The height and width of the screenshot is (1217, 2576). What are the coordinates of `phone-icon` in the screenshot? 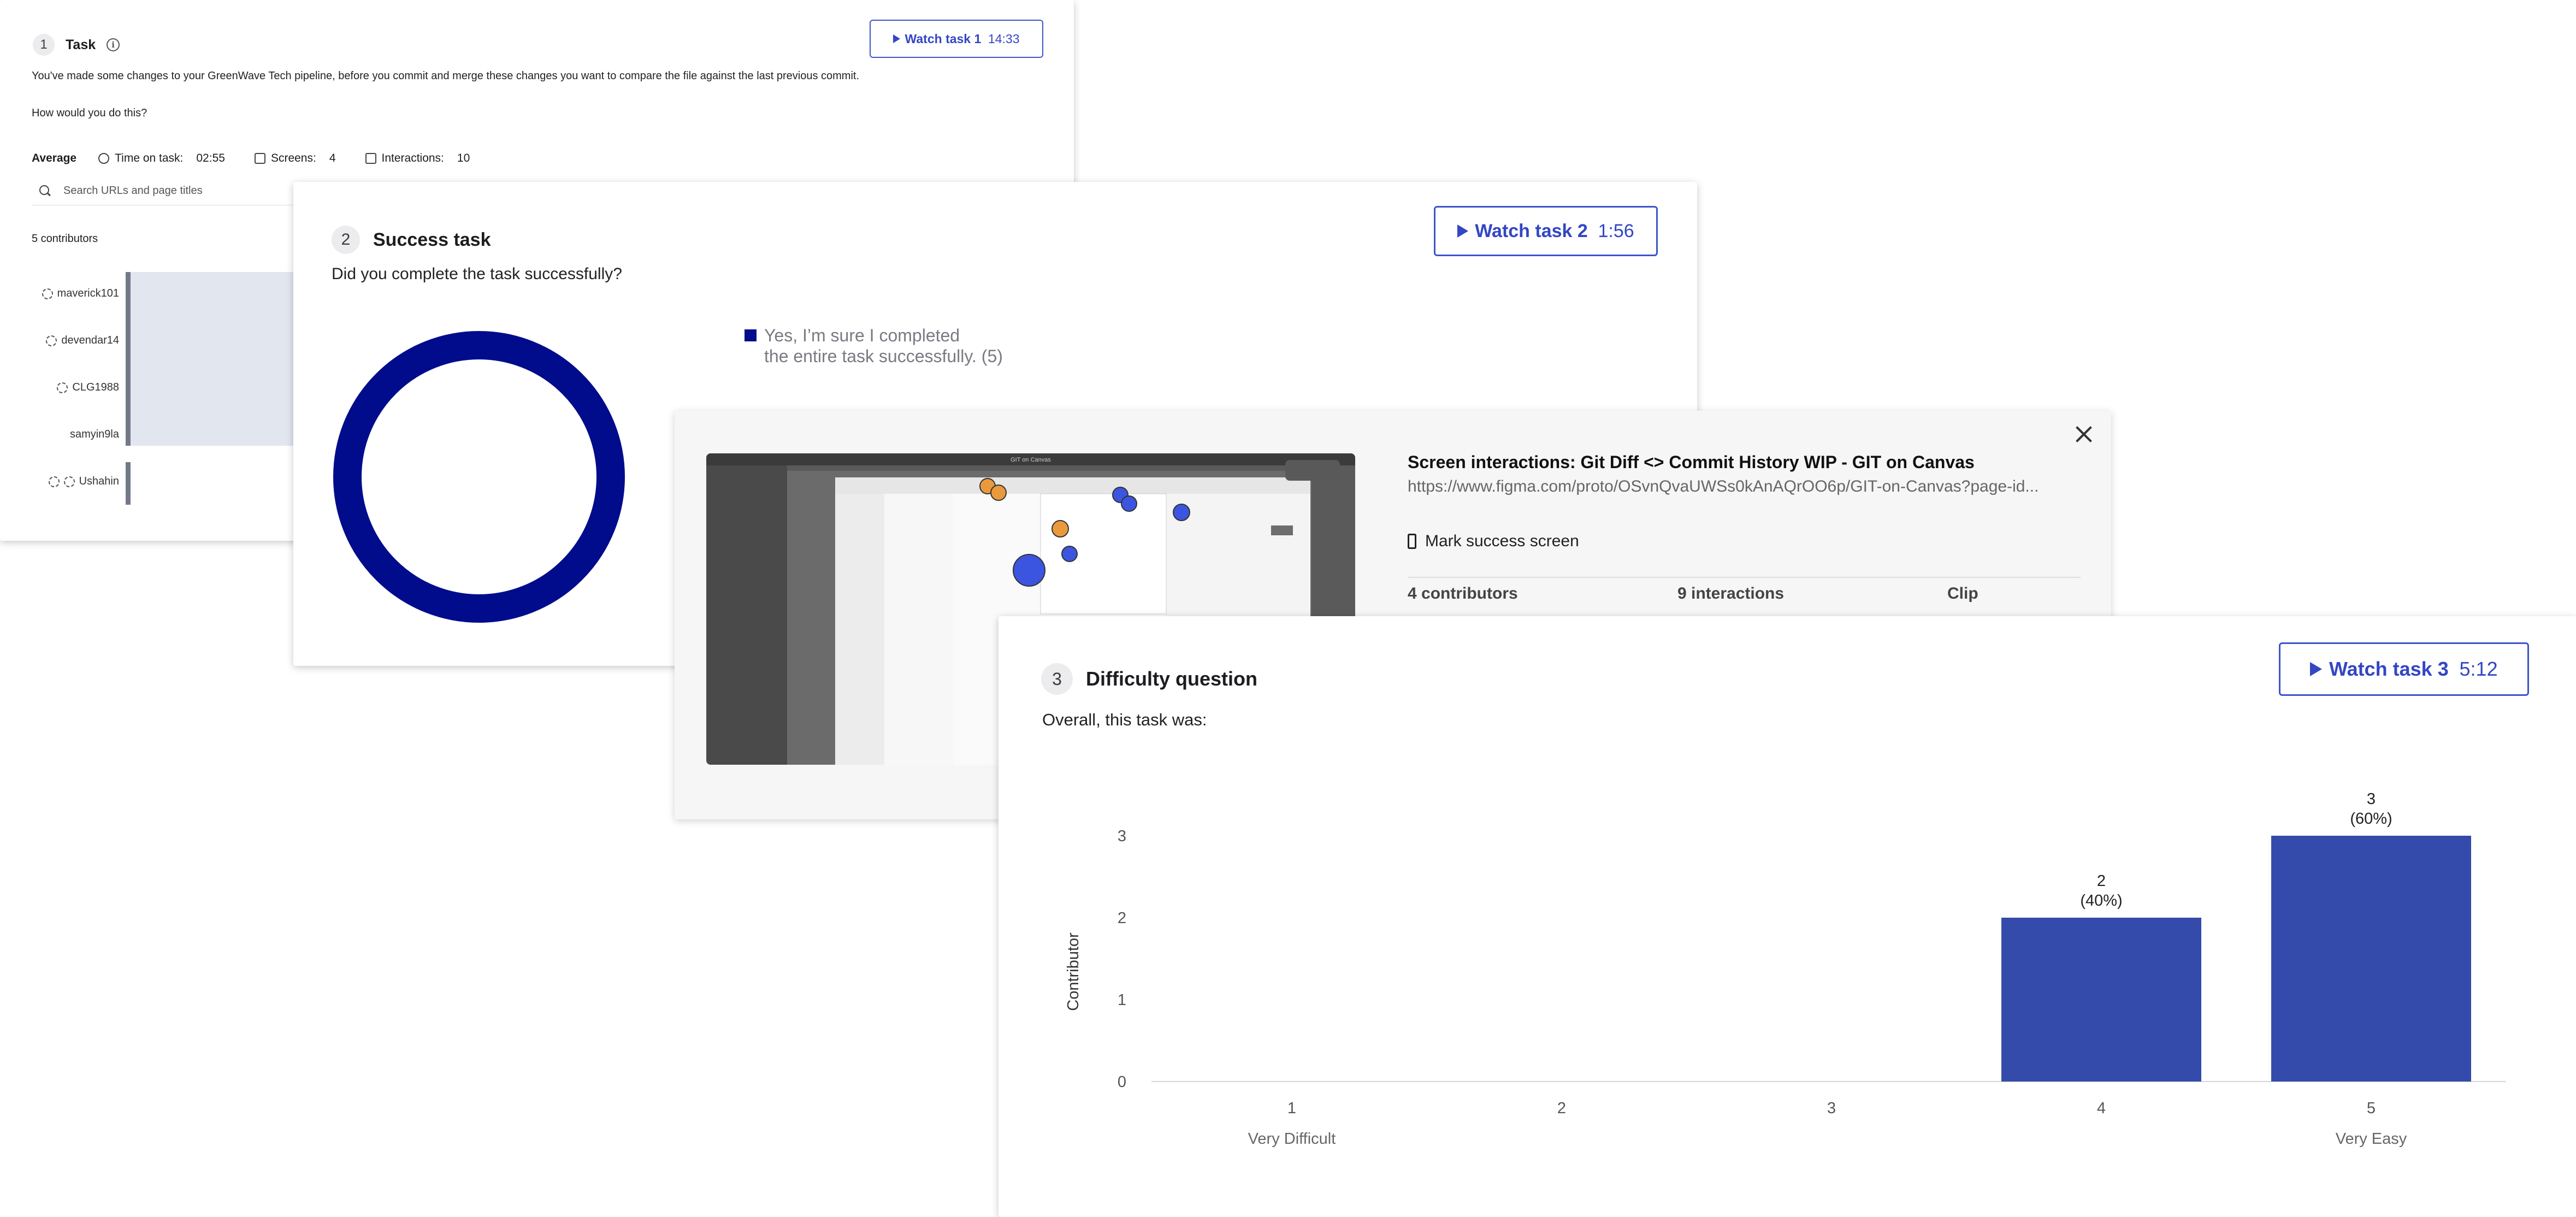 It's located at (1412, 541).